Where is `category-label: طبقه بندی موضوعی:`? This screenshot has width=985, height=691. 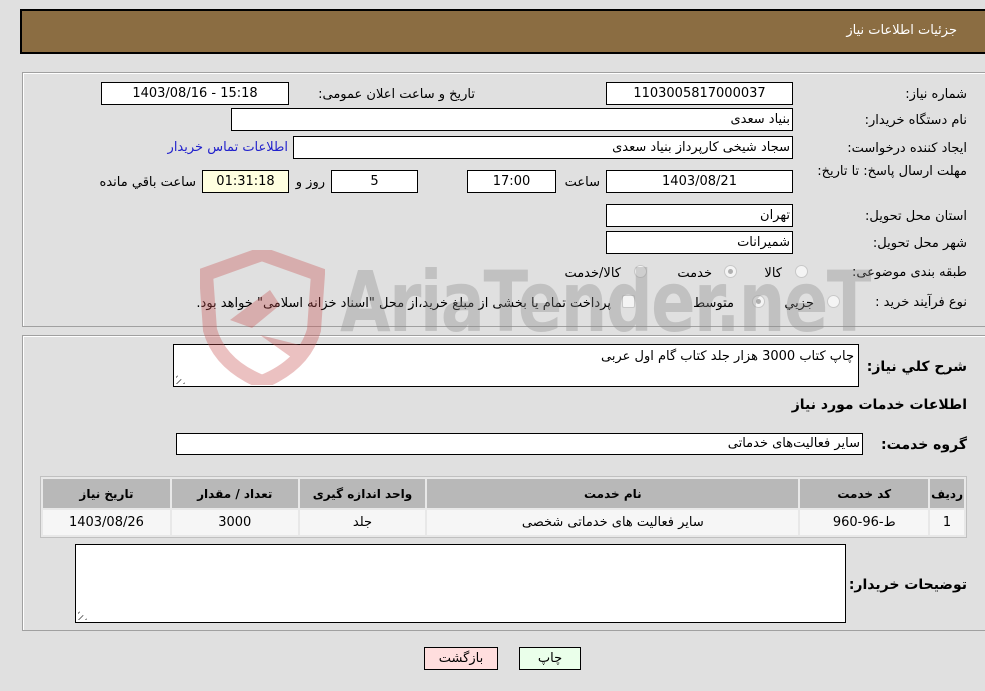 category-label: طبقه بندی موضوعی: is located at coordinates (909, 272).